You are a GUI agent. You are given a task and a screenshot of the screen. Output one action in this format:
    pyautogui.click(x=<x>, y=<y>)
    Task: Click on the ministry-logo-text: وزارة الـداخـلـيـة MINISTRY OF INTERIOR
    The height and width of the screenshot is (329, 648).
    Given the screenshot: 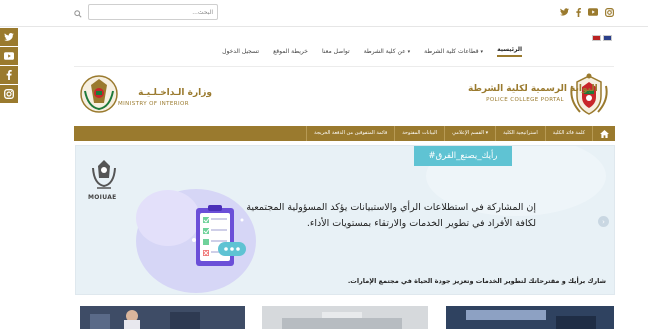 What is the action you would take?
    pyautogui.click(x=165, y=97)
    